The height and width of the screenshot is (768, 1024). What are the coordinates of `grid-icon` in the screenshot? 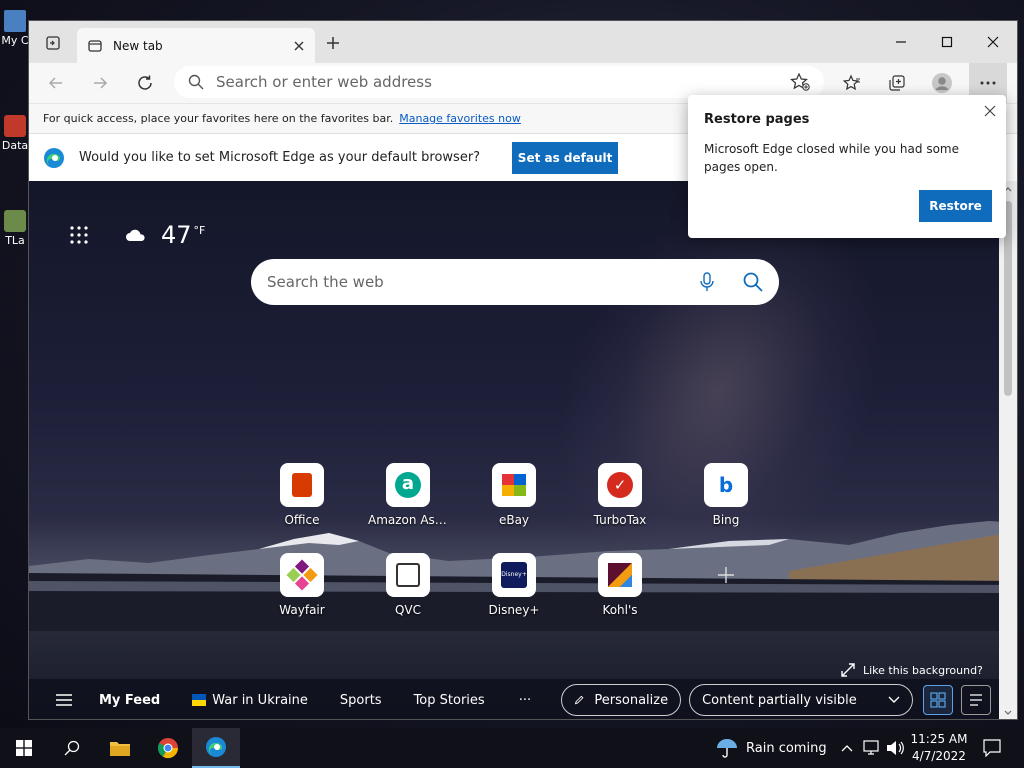 It's located at (938, 700).